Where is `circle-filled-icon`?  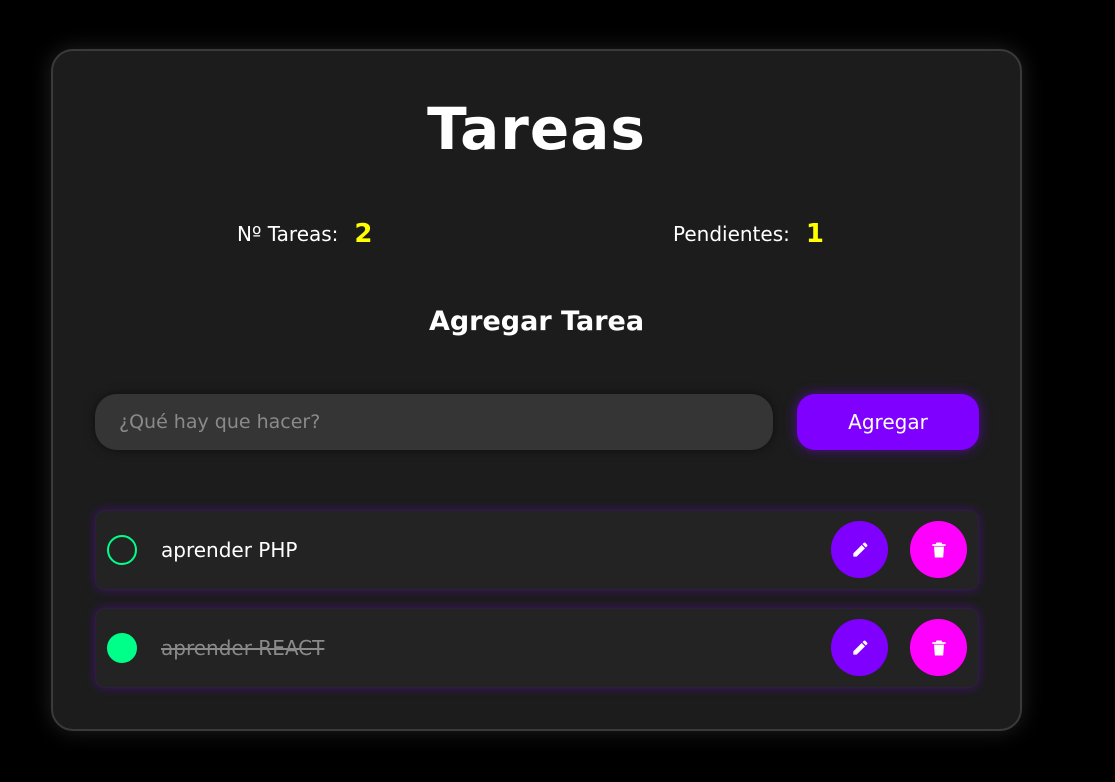 circle-filled-icon is located at coordinates (122, 648).